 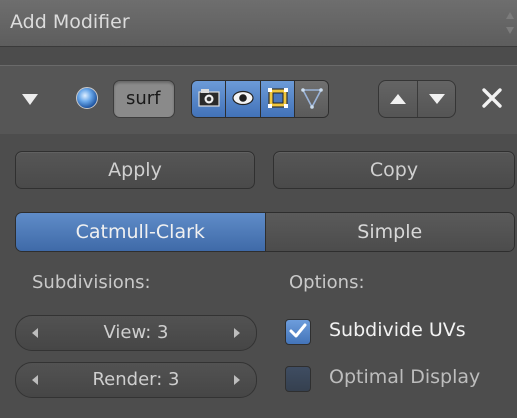 I want to click on checkmark-icon, so click(x=298, y=330).